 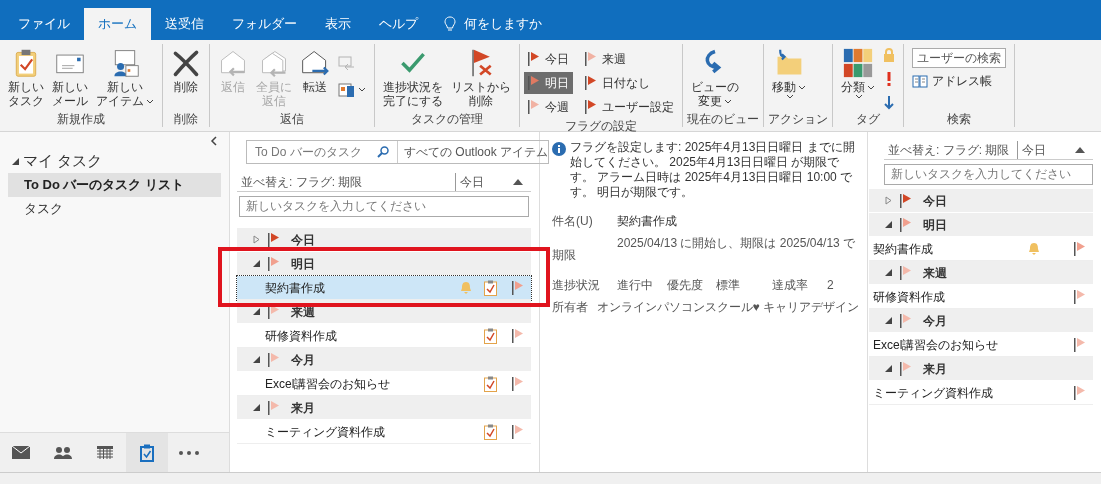 I want to click on due-value: 2025/04/13 に開始し、期限は 2025/04/13 で, so click(x=737, y=243).